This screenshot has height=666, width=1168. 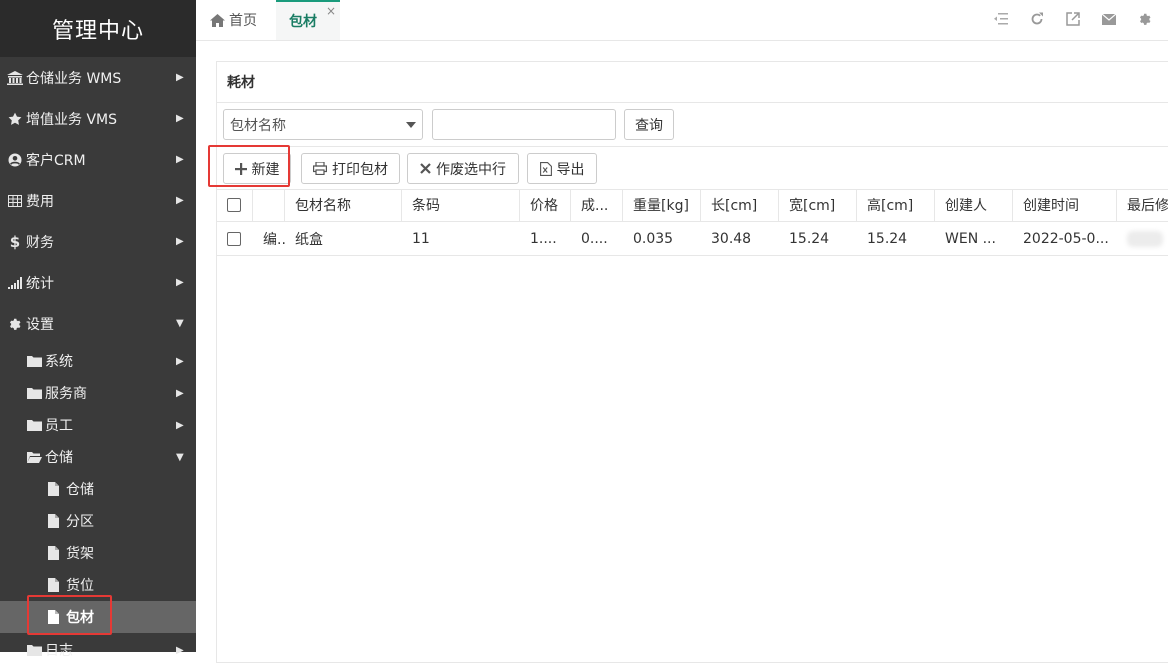 What do you see at coordinates (56, 160) in the screenshot?
I see `menu-label: 客户CRM` at bounding box center [56, 160].